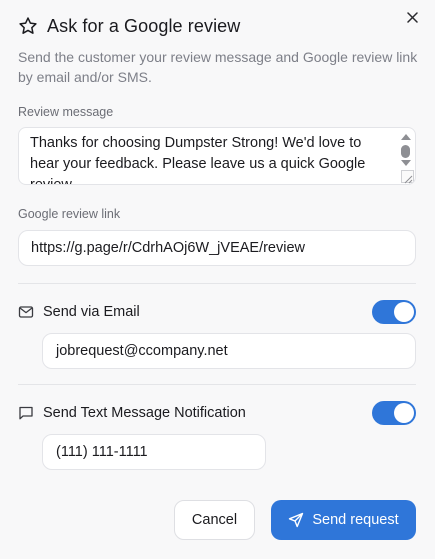 The image size is (435, 559). I want to click on cancel-button: Cancel, so click(214, 520).